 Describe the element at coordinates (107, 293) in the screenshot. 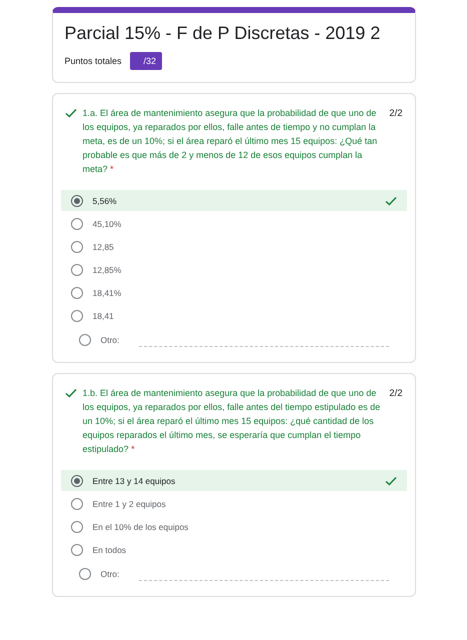

I see `option-label: 18,41%` at that location.